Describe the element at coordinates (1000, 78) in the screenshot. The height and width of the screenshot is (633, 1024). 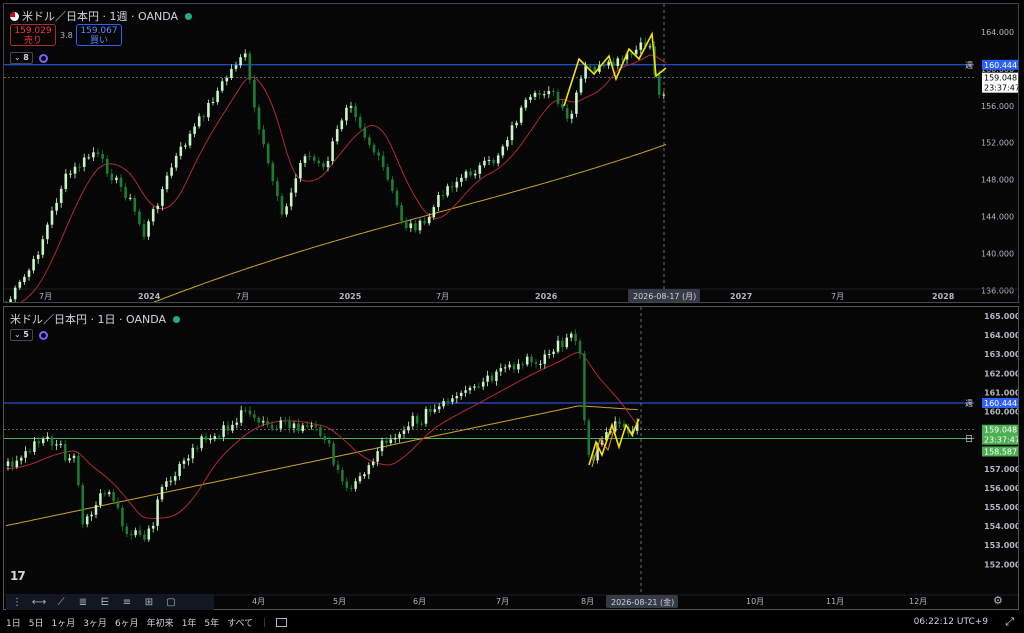
I see `weekly-current-price-tag: 159.048` at that location.